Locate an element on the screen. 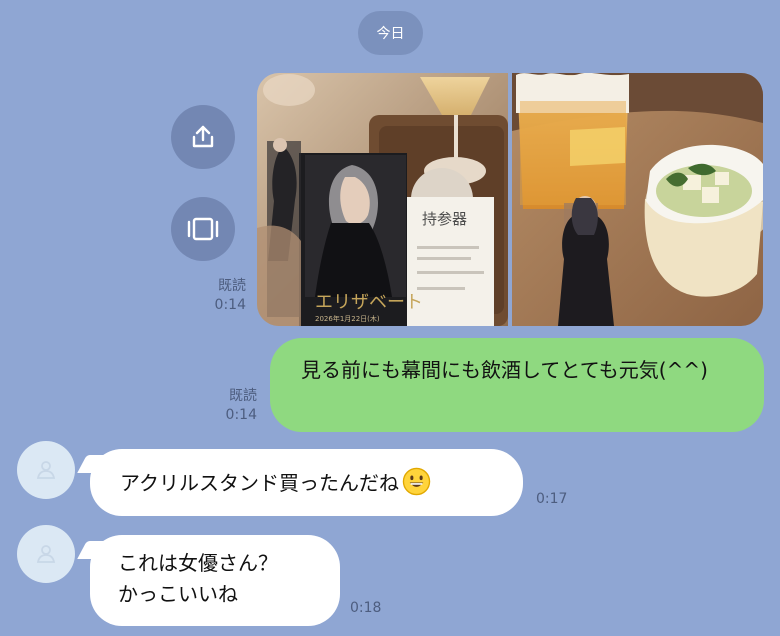 This screenshot has width=780, height=636. date-separator: 今日 is located at coordinates (390, 33).